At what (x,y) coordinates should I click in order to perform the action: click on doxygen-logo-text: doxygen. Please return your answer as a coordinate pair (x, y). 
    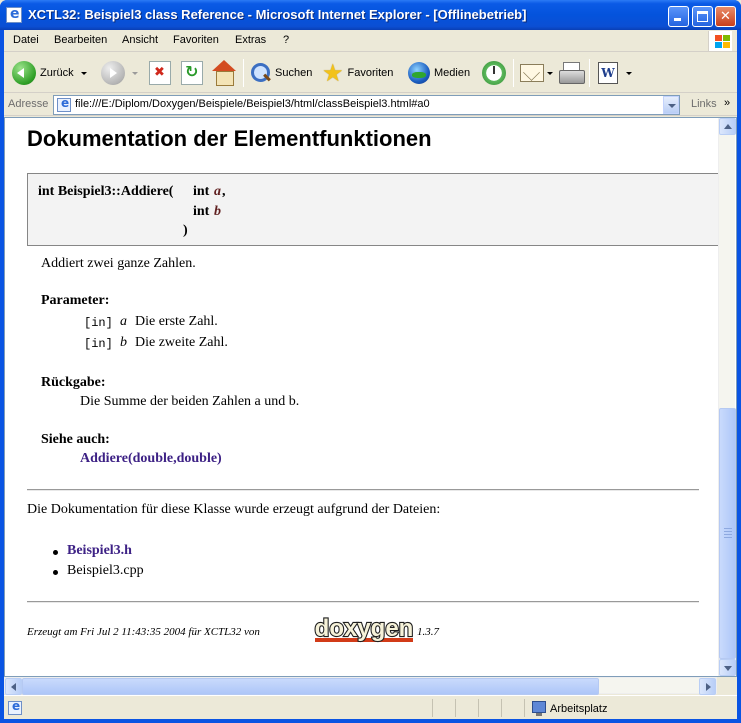
    Looking at the image, I should click on (364, 628).